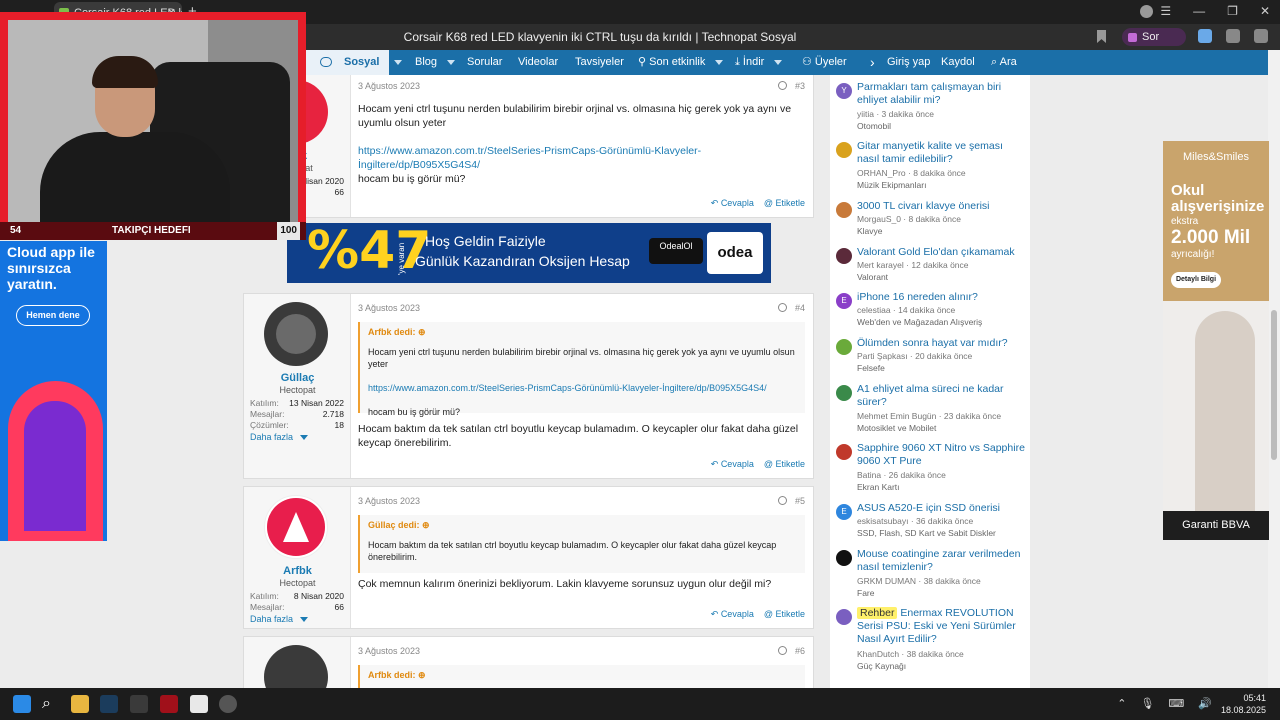 This screenshot has width=1280, height=720. I want to click on restore-icon: ❐, so click(1232, 11).